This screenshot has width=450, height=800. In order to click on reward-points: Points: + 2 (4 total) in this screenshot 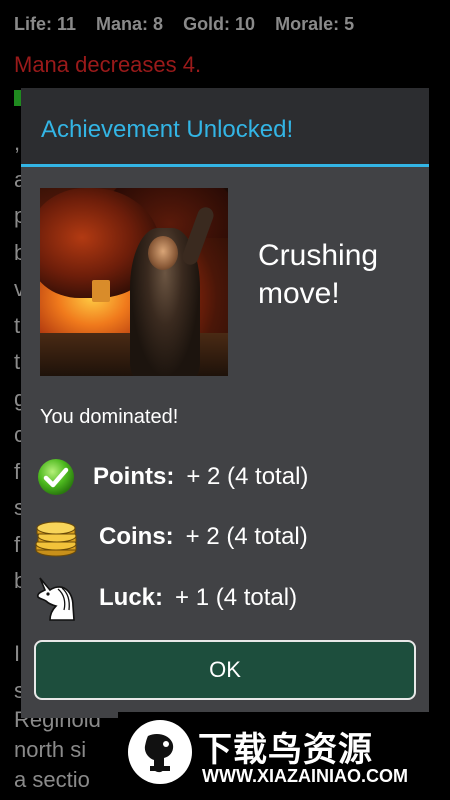, I will do `click(170, 477)`.